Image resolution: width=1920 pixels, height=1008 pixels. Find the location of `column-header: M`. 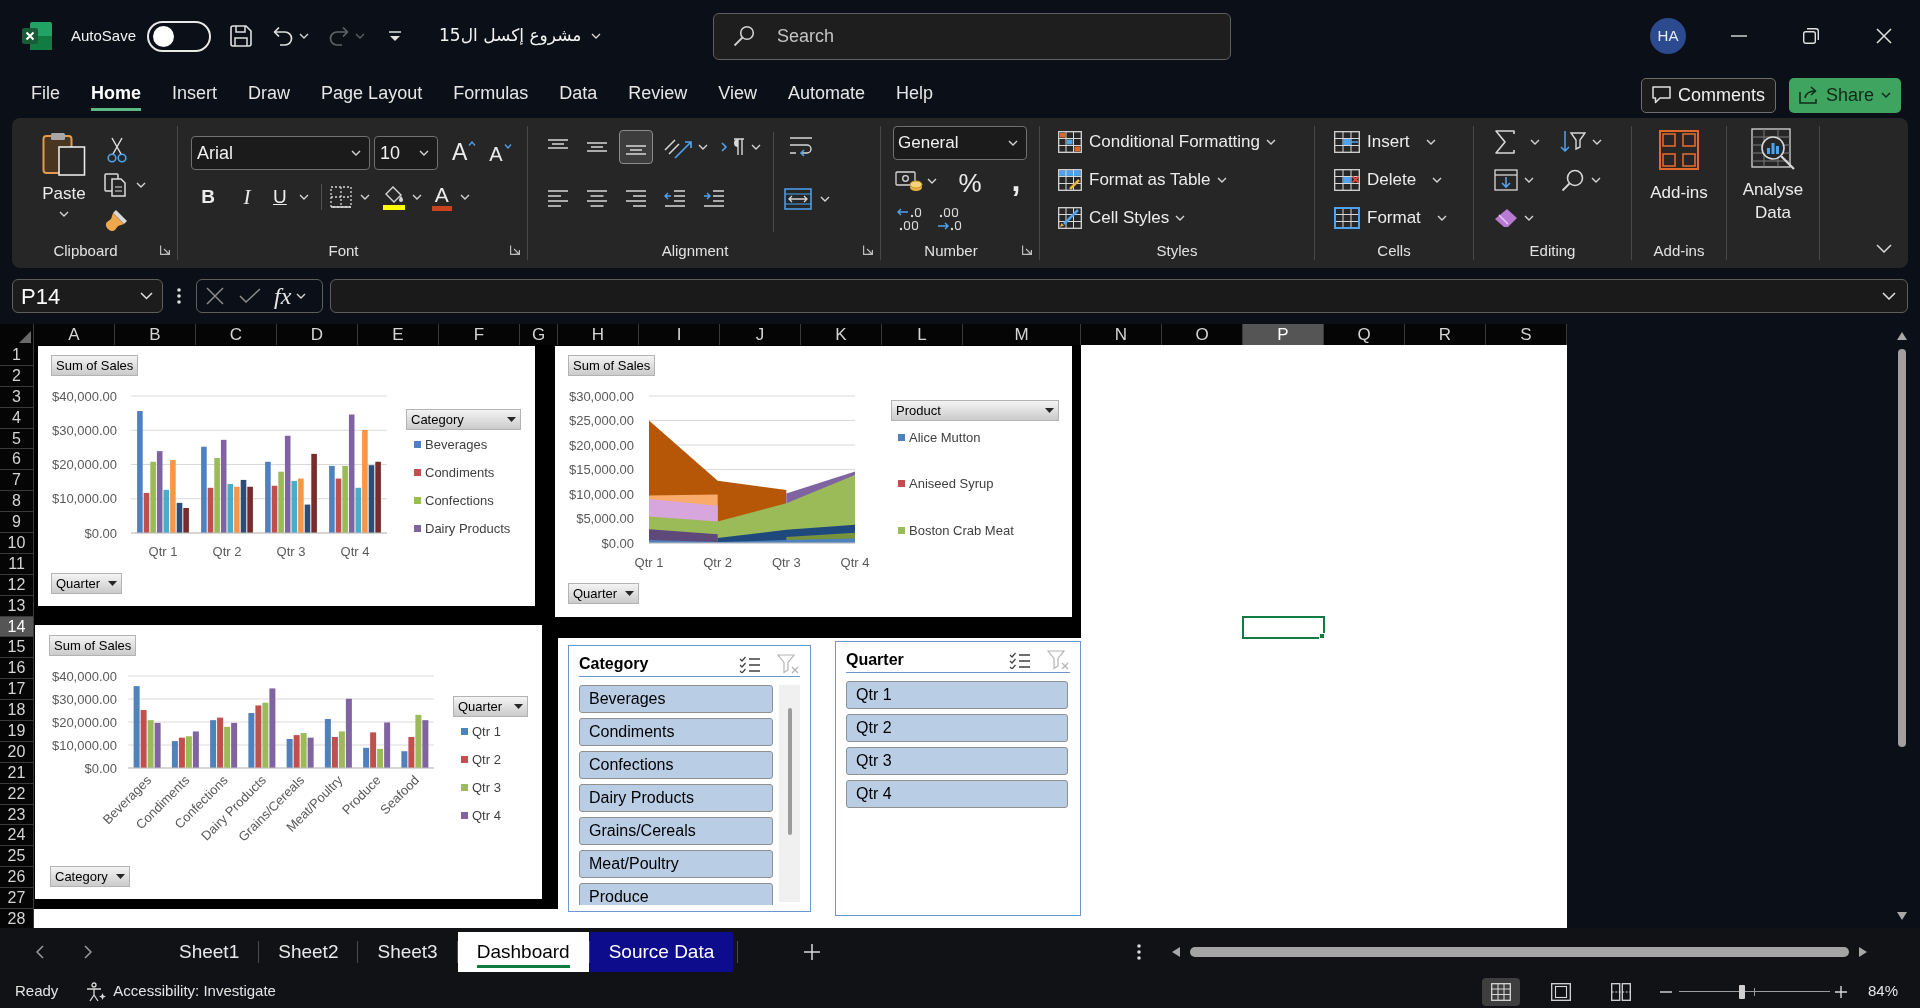

column-header: M is located at coordinates (1022, 334).